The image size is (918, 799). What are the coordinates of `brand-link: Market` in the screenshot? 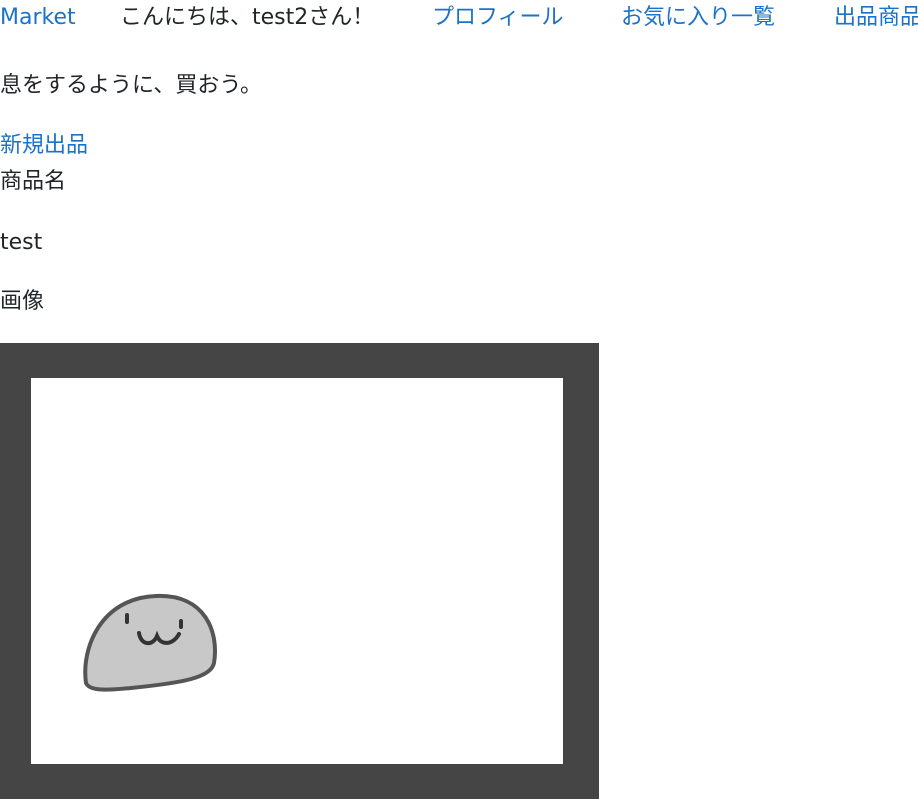 It's located at (38, 18).